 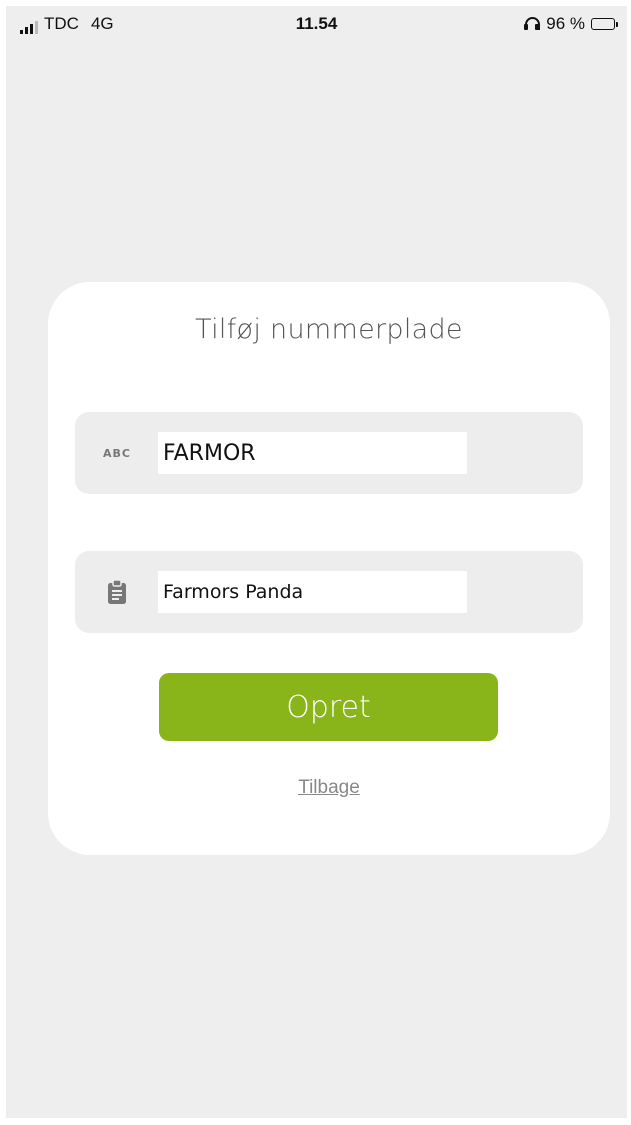 I want to click on abc-icon: ABC, so click(x=117, y=453).